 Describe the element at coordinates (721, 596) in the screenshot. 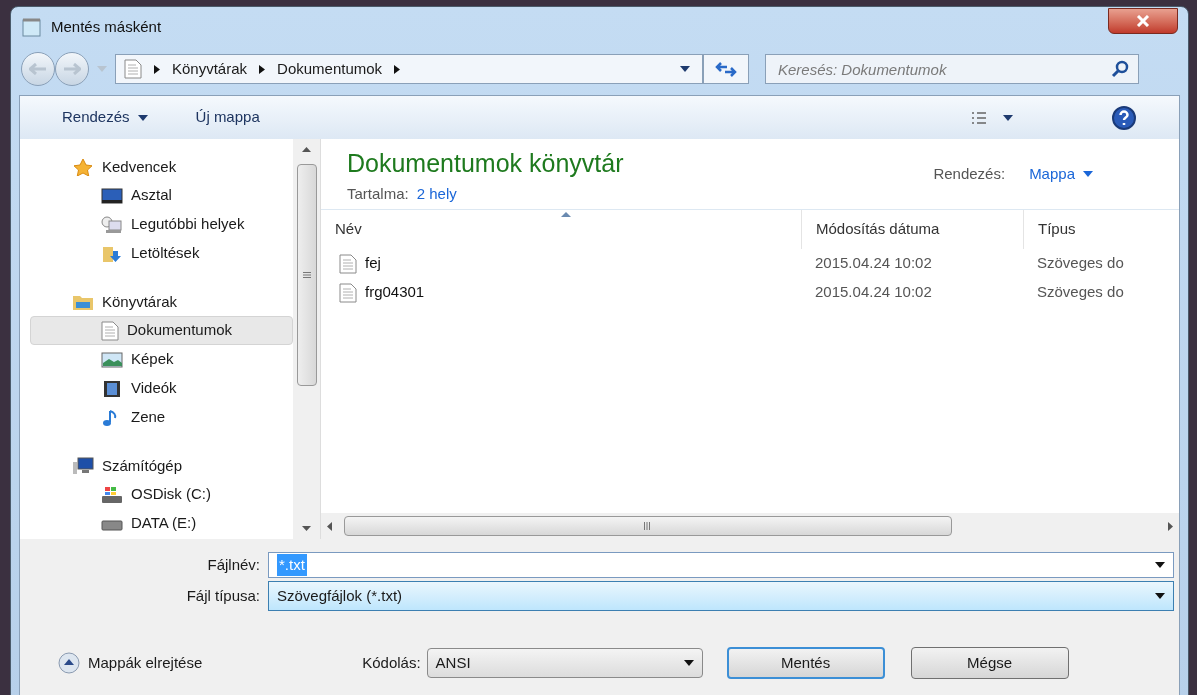

I see `filetype-dropdown: Szövegfájlok (*.txt)` at that location.